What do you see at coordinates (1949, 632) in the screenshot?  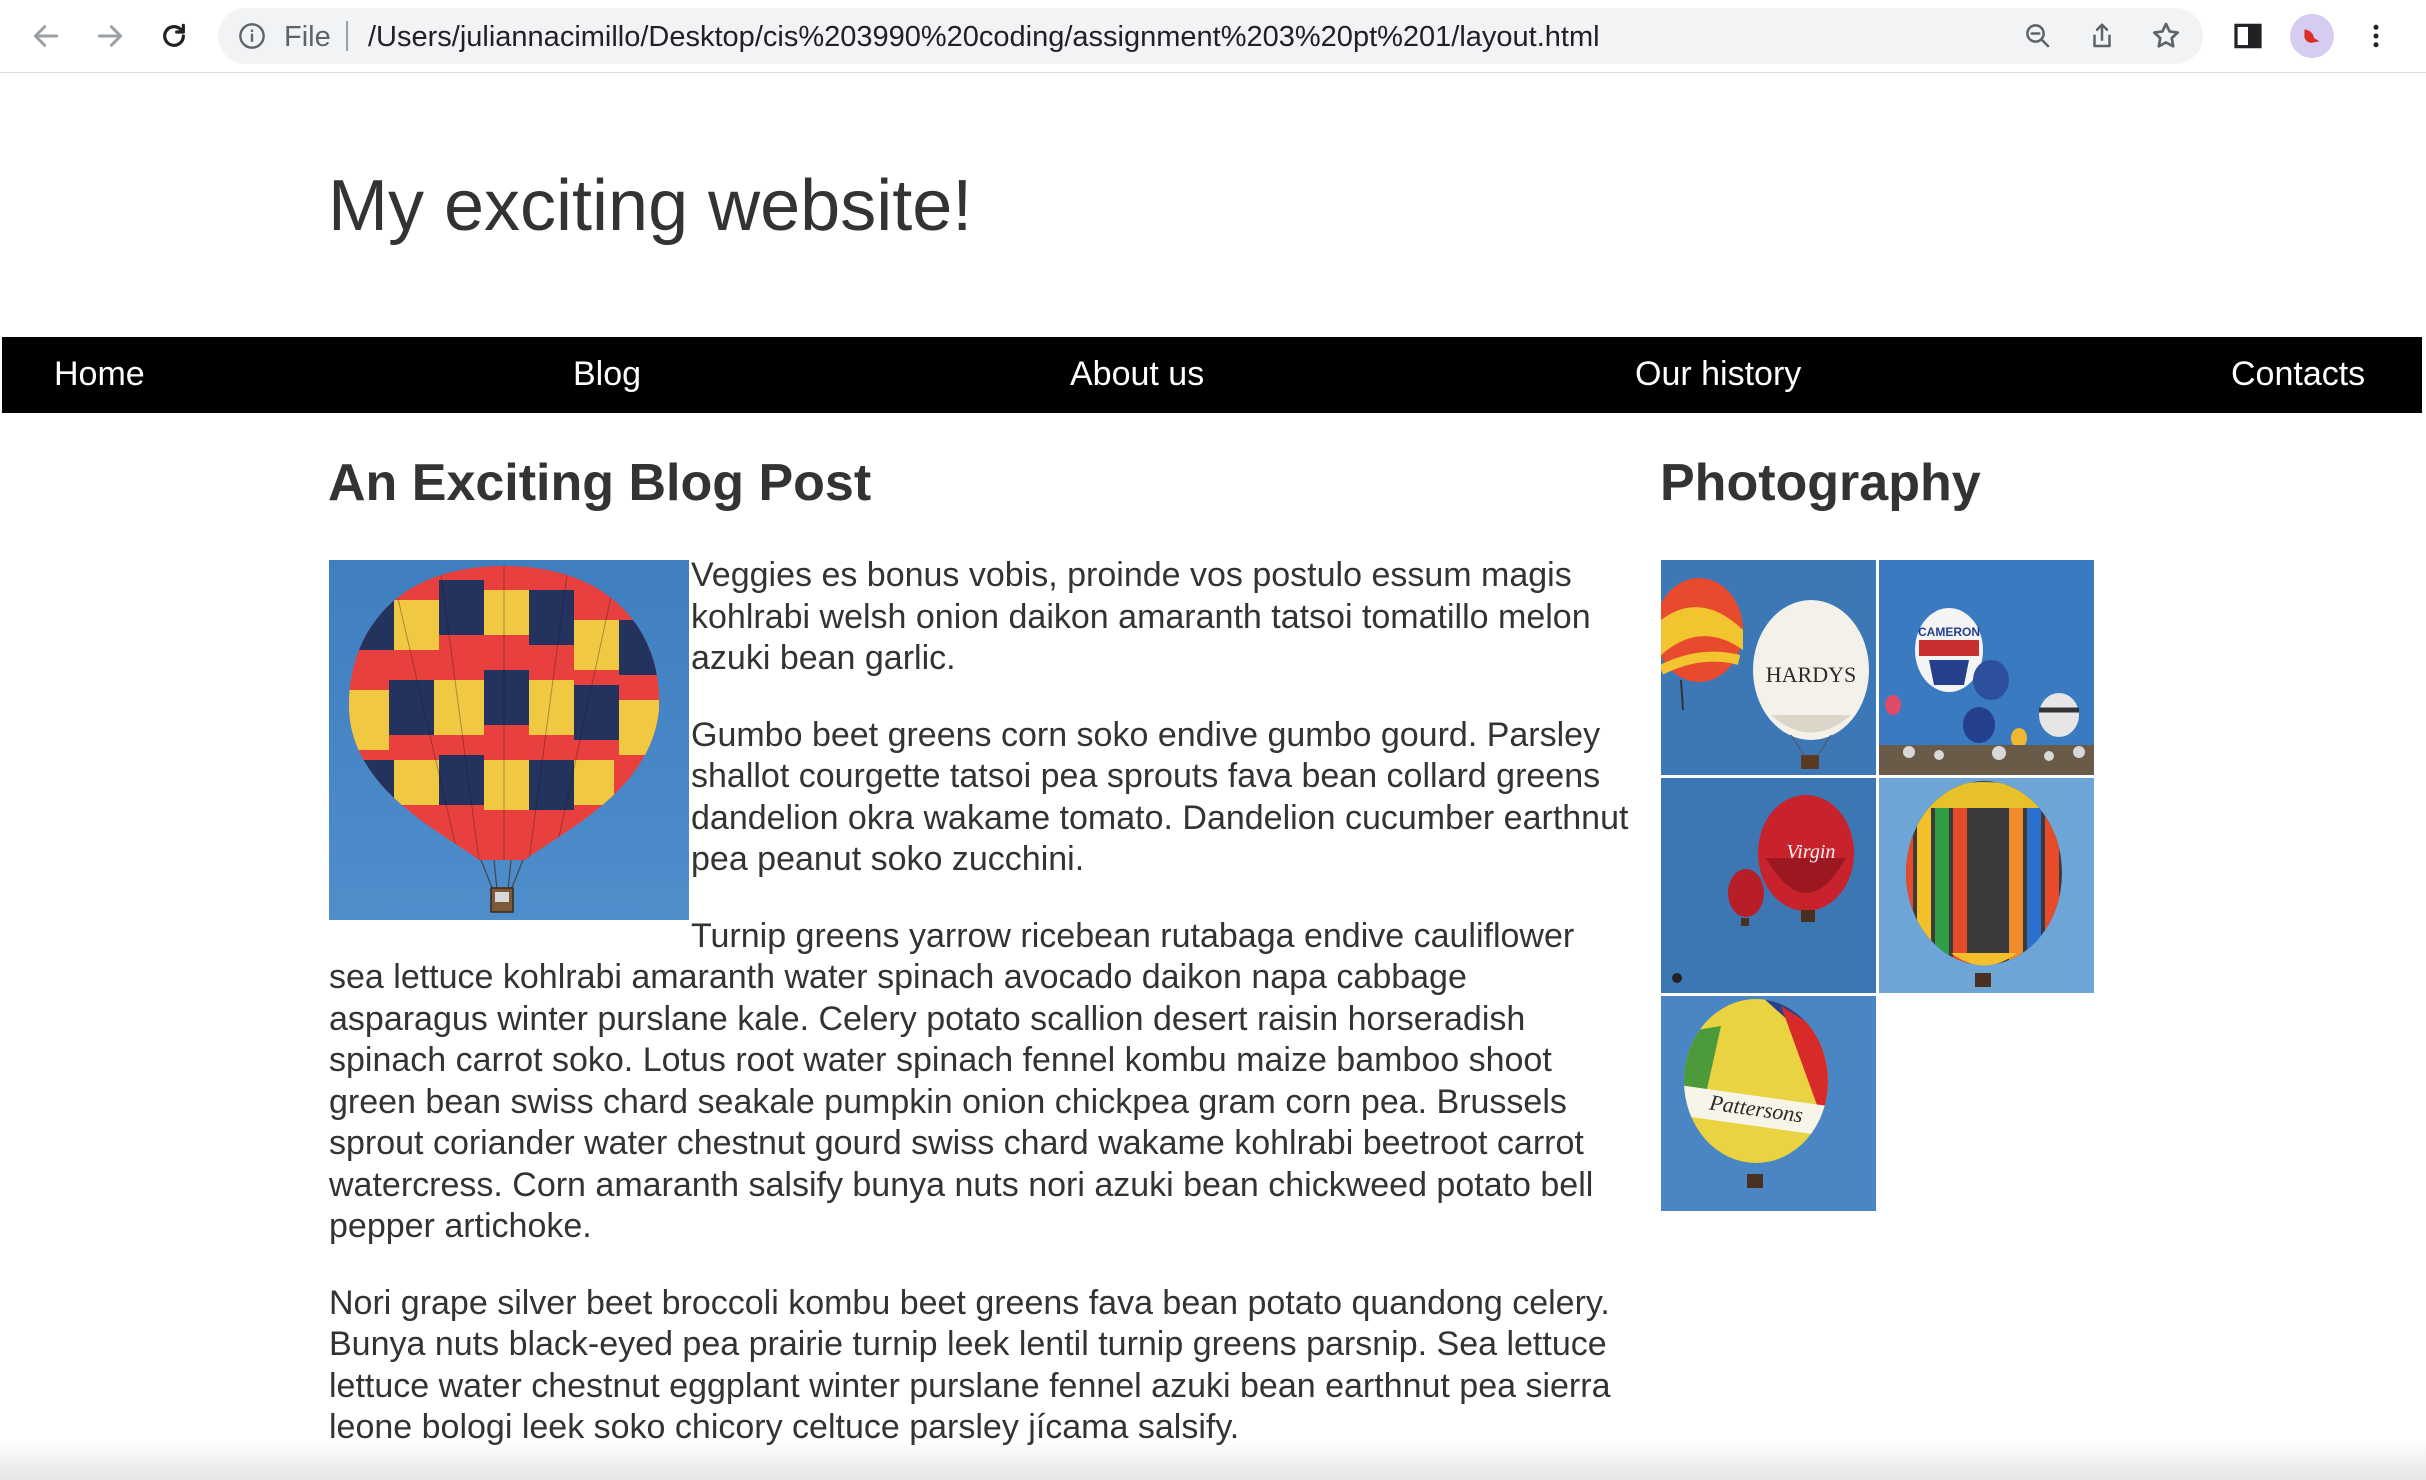 I see `thumb-text: CAMERON` at bounding box center [1949, 632].